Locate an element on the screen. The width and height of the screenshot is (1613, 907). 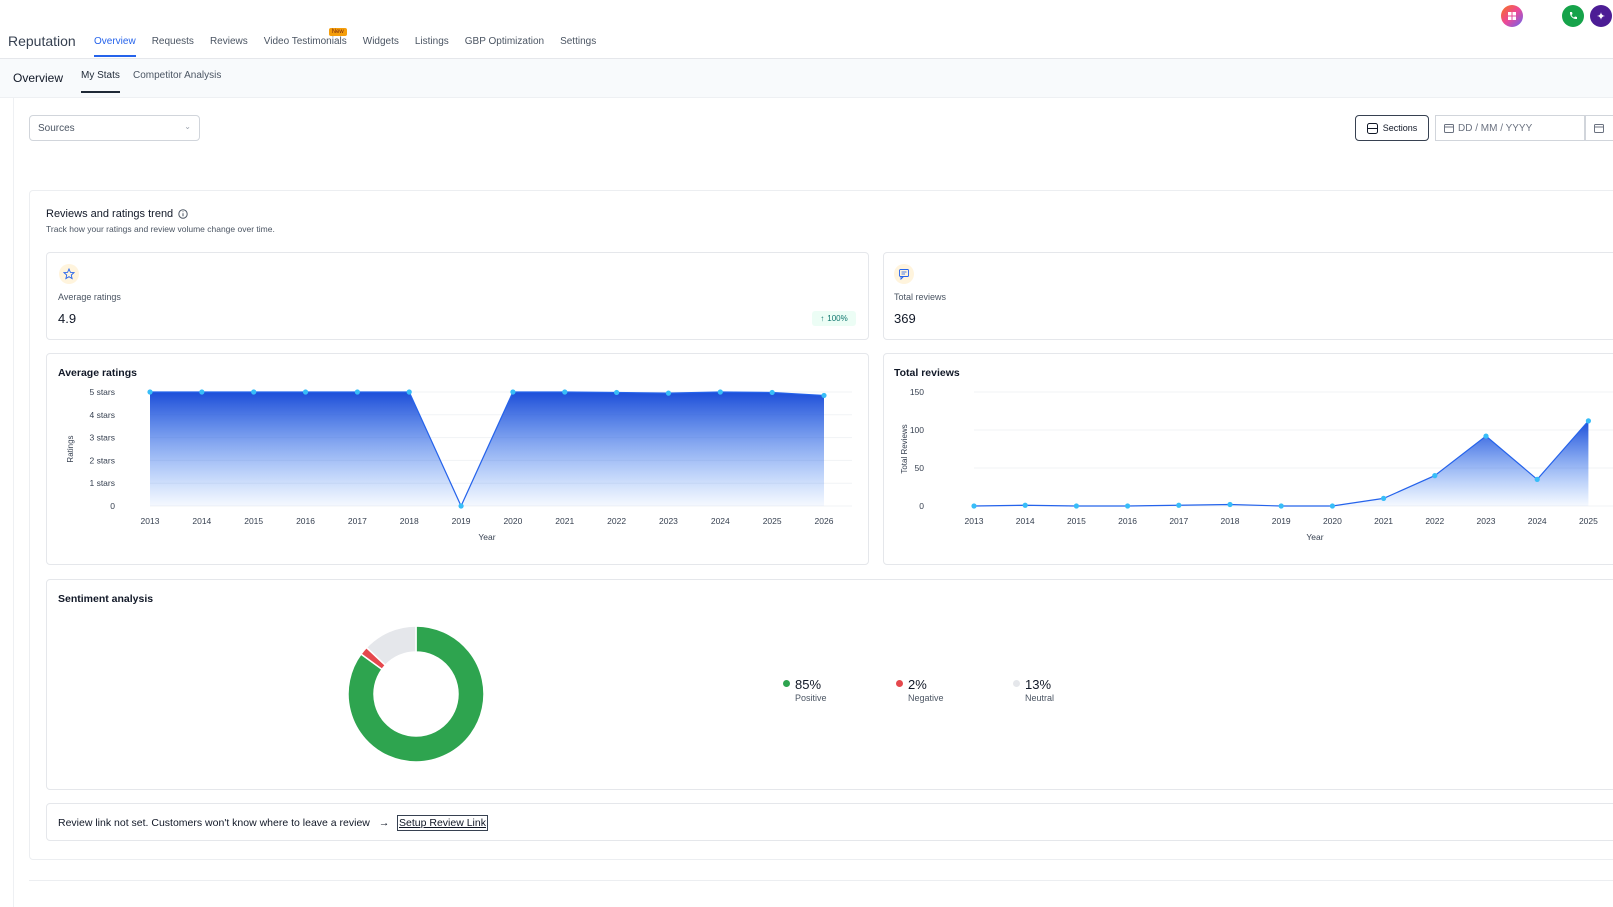
y-tick-label: 3 stars is located at coordinates (102, 438).